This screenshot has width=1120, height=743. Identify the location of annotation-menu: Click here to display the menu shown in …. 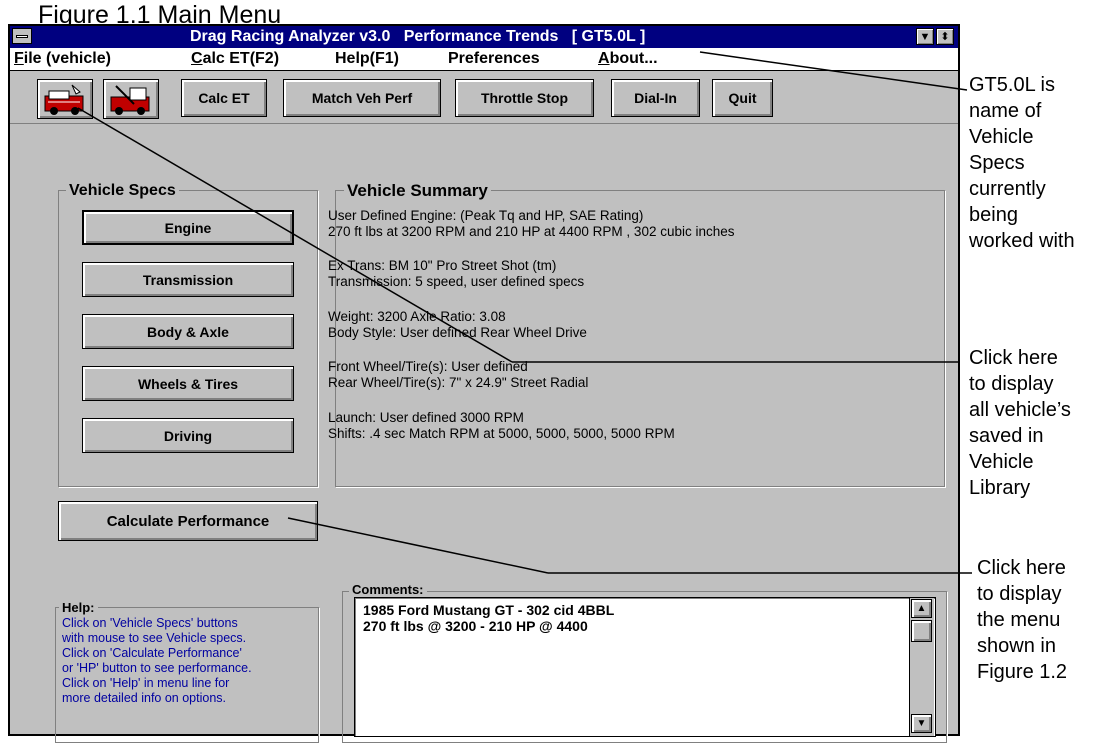
(1022, 620).